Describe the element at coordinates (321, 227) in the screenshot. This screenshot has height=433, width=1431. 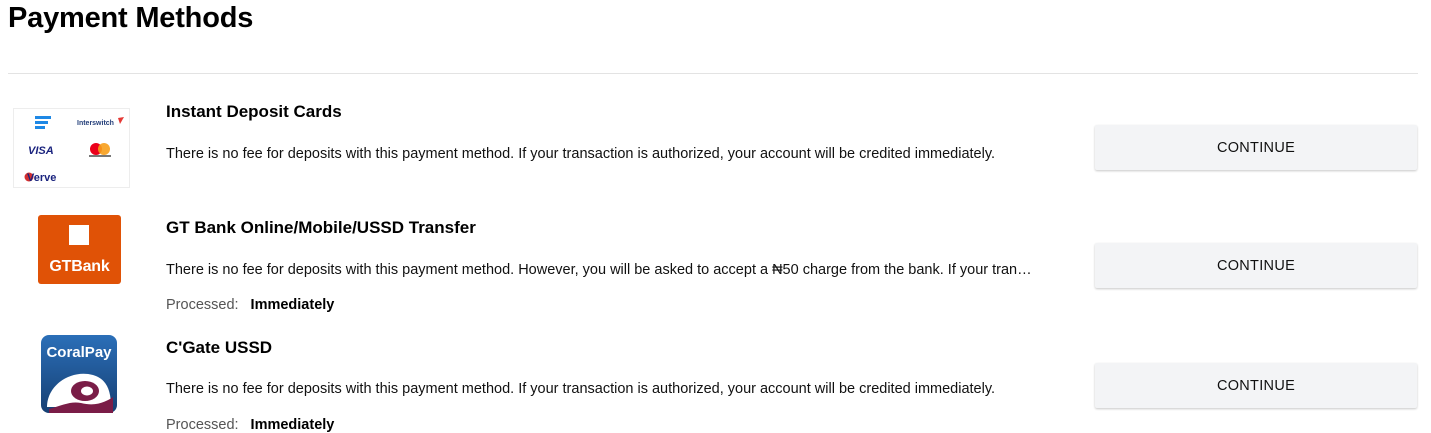
I see `method-title: GT Bank Online/Mobile/USSD Transfer` at that location.